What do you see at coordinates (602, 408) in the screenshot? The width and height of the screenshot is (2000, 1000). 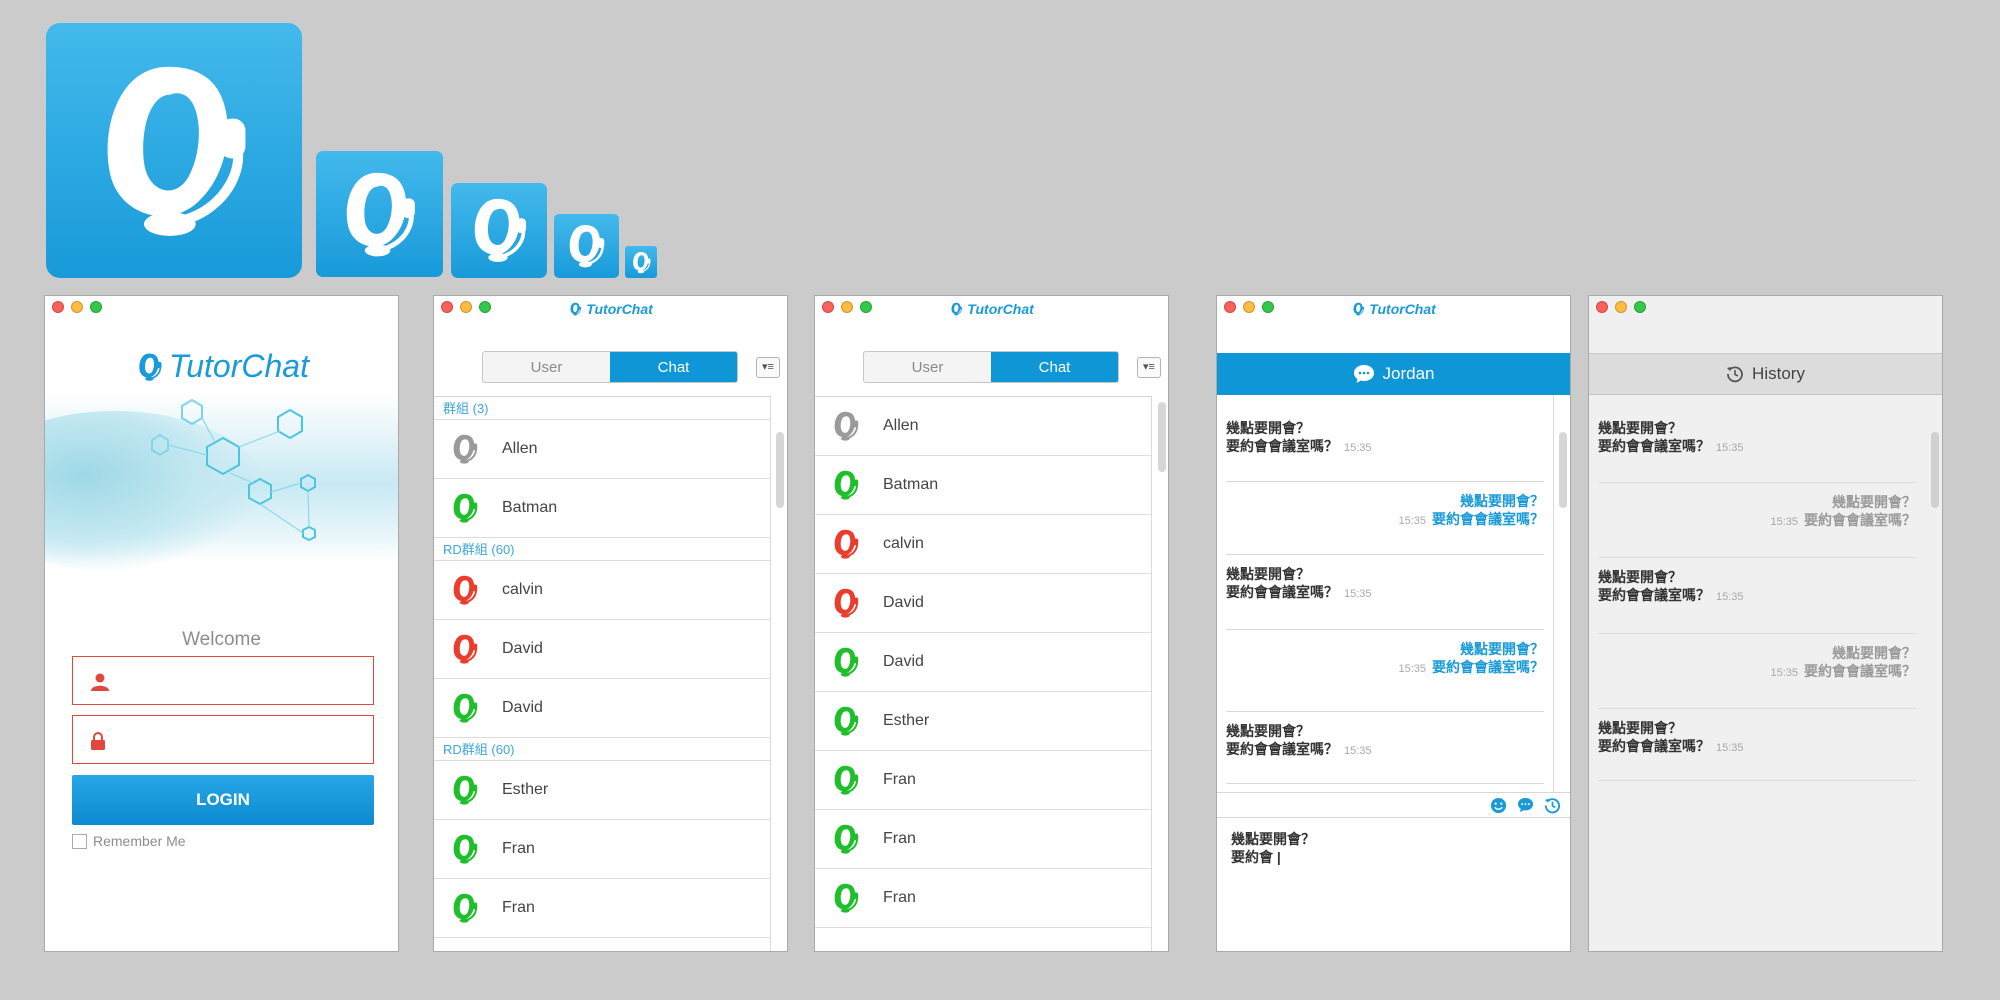 I see `group-header: 群組 (3)` at bounding box center [602, 408].